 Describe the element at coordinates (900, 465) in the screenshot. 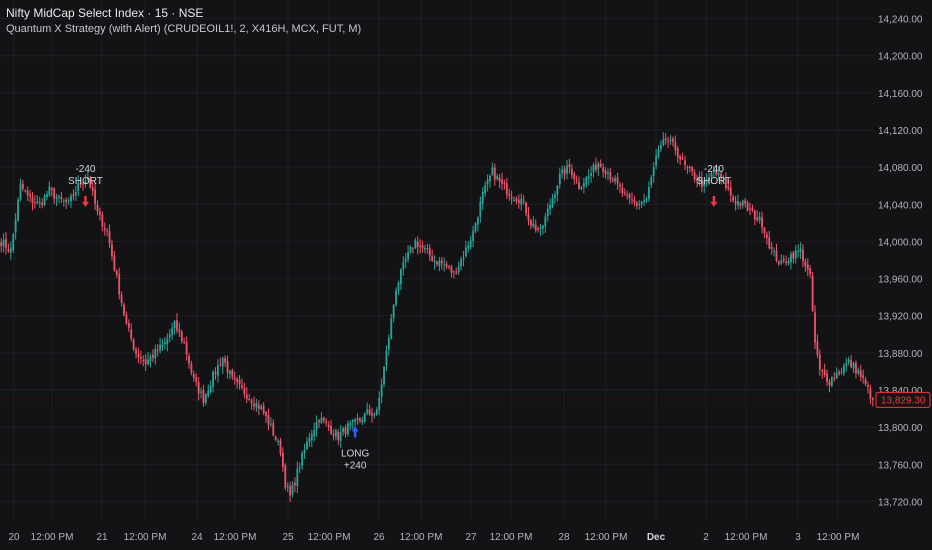

I see `y-tick-label: 13,760.00` at that location.